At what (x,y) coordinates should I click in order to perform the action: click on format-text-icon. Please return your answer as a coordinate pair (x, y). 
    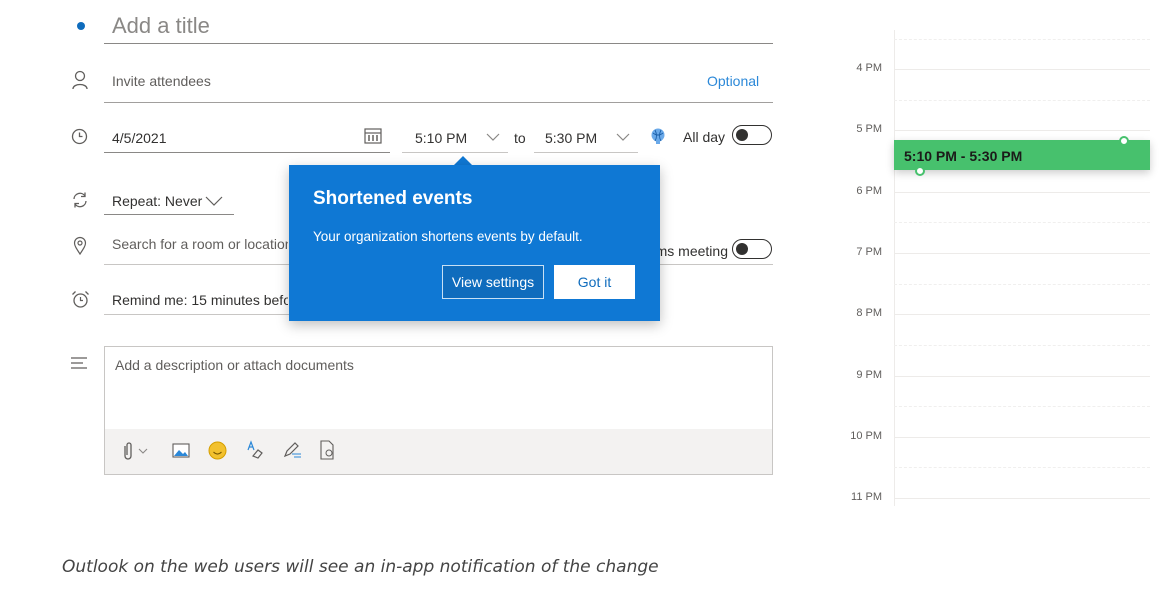
    Looking at the image, I should click on (255, 450).